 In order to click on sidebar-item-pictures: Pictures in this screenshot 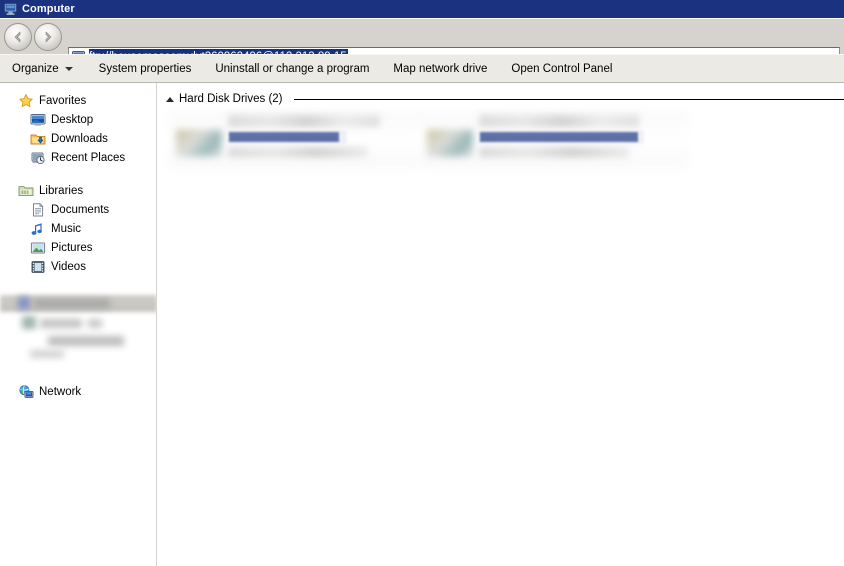, I will do `click(78, 247)`.